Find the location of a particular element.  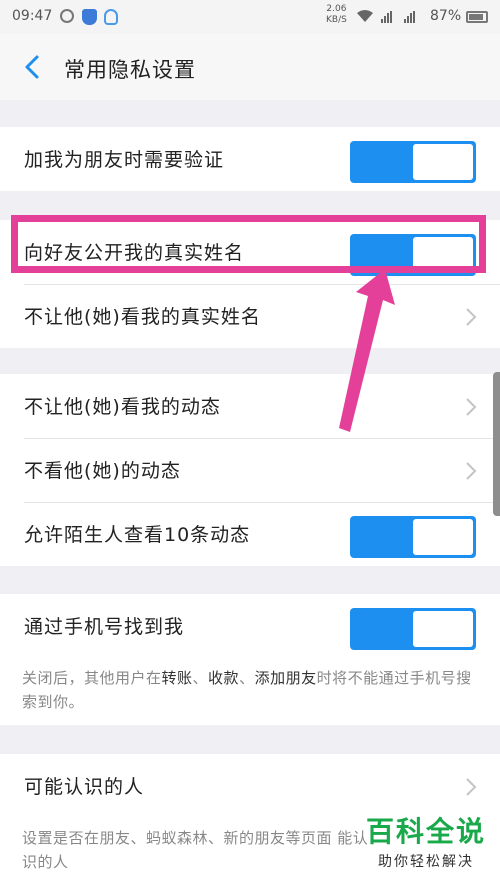

settings-group-real-name: 向好友公开我的真实姓名 不让他(她)看我的真实姓名 is located at coordinates (250, 284).